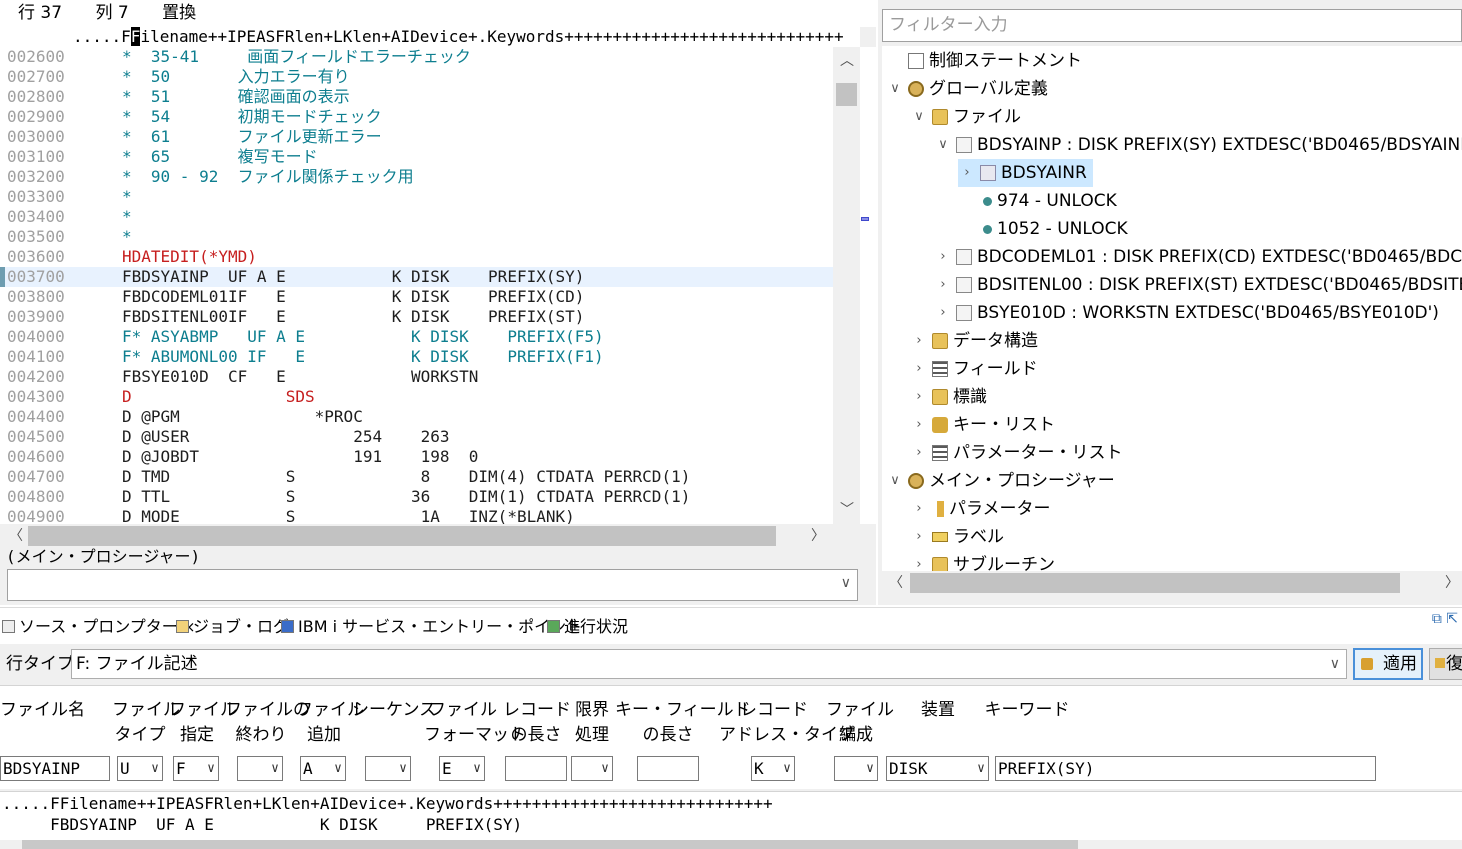 Image resolution: width=1462 pixels, height=849 pixels. Describe the element at coordinates (865, 219) in the screenshot. I see `overview-marker` at that location.